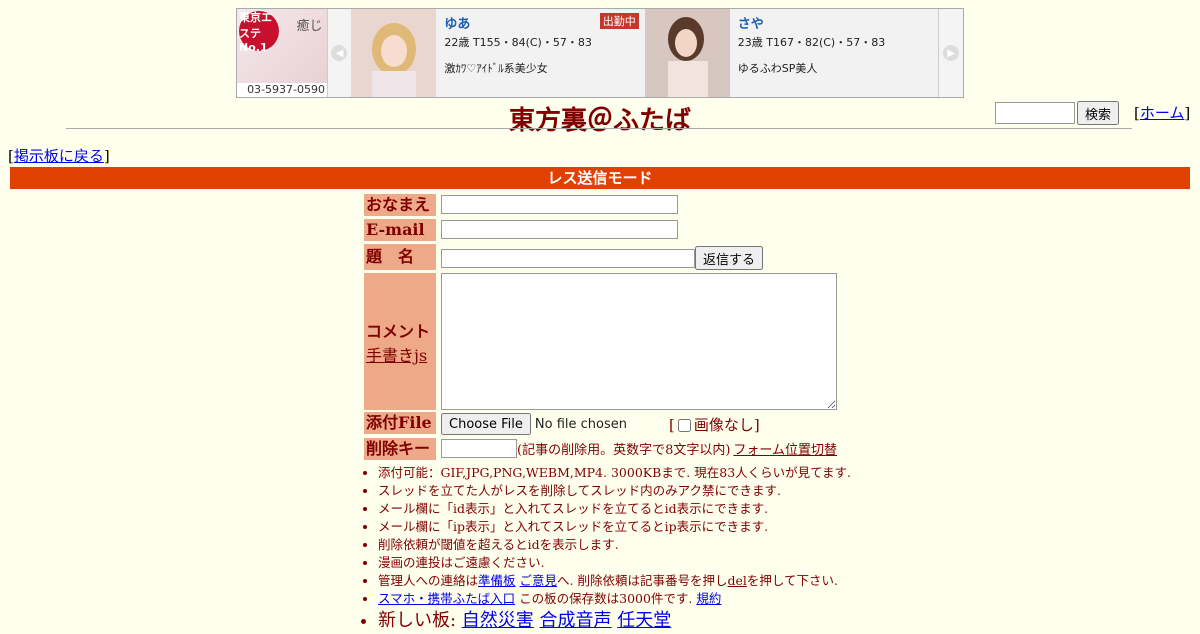 The width and height of the screenshot is (1200, 634). What do you see at coordinates (400, 257) in the screenshot?
I see `subject-label: 題 名` at bounding box center [400, 257].